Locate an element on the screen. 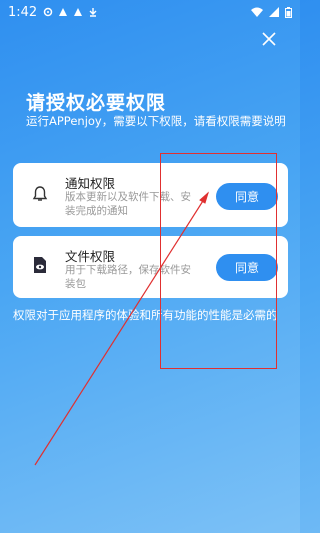 Image resolution: width=320 pixels, height=533 pixels. download-icon is located at coordinates (93, 12).